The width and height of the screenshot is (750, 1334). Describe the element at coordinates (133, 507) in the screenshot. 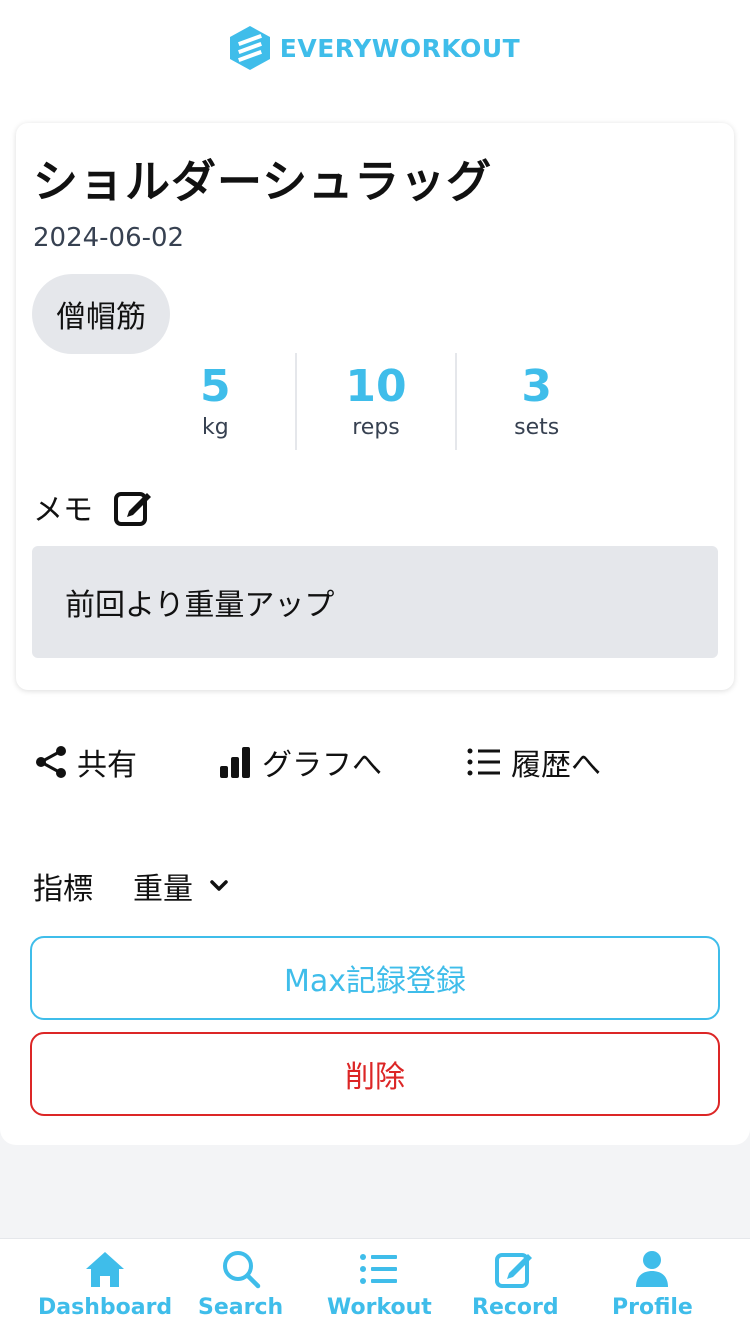

I see `edit-memo-icon` at that location.